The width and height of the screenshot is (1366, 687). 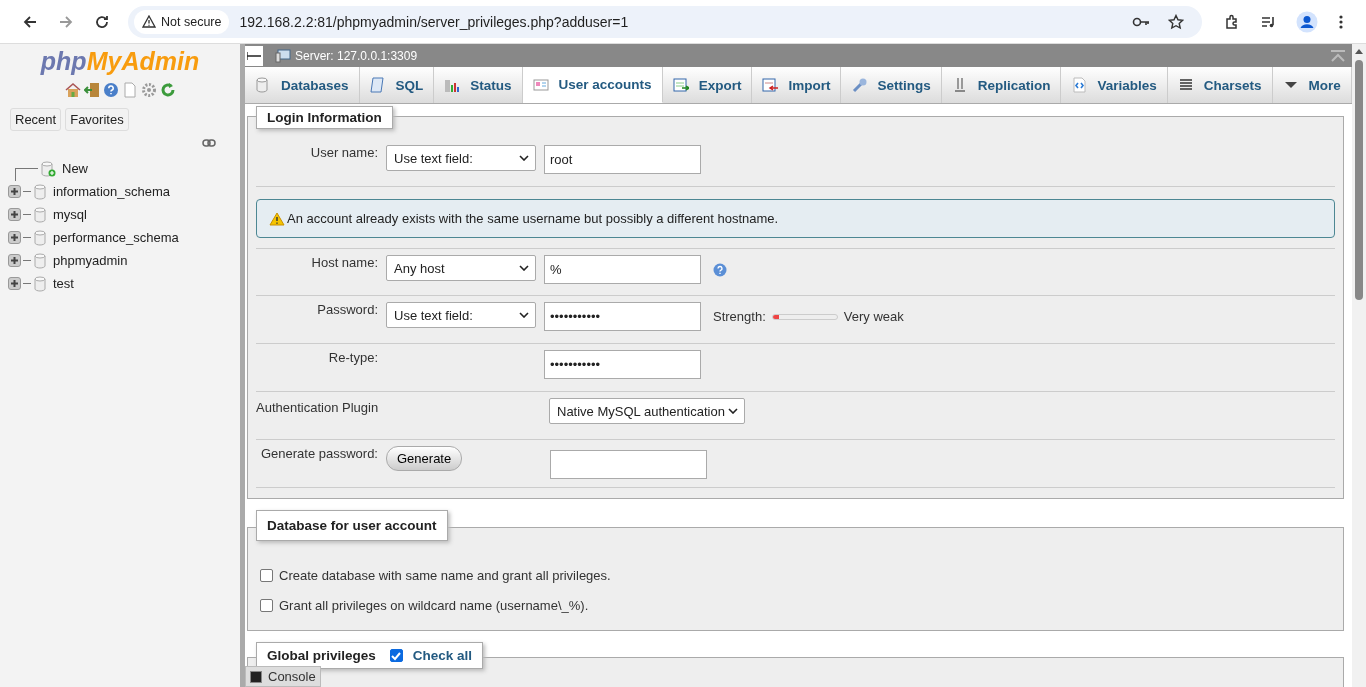 What do you see at coordinates (1185, 85) in the screenshot?
I see `lines-icon` at bounding box center [1185, 85].